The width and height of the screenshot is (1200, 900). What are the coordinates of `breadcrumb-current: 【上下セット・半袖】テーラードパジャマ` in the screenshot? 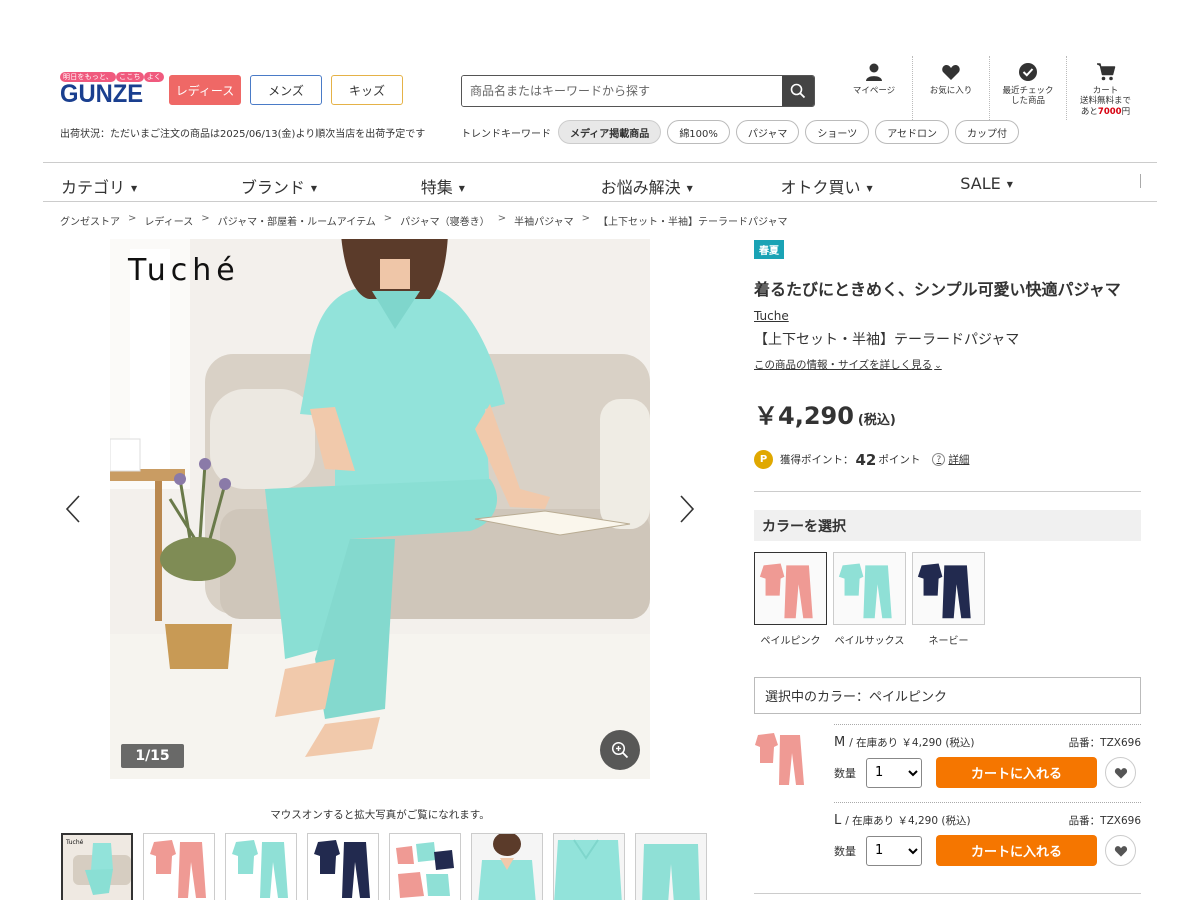 It's located at (692, 222).